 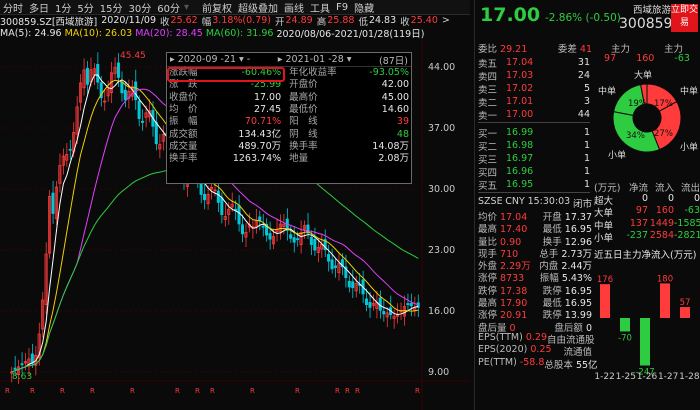 I want to click on y-tick: 16.00, so click(x=441, y=311).